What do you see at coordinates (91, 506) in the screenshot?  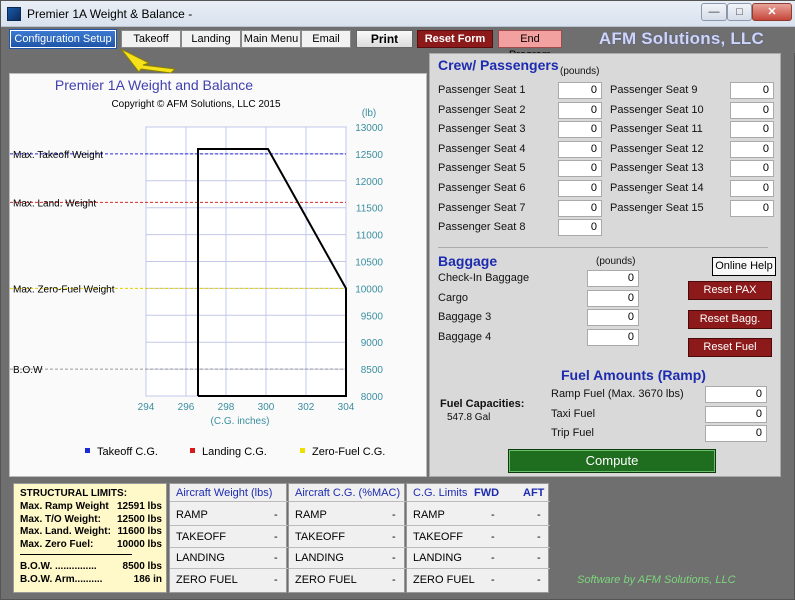 I see `limit-row: Max. Ramp Weight 12591 lbs` at bounding box center [91, 506].